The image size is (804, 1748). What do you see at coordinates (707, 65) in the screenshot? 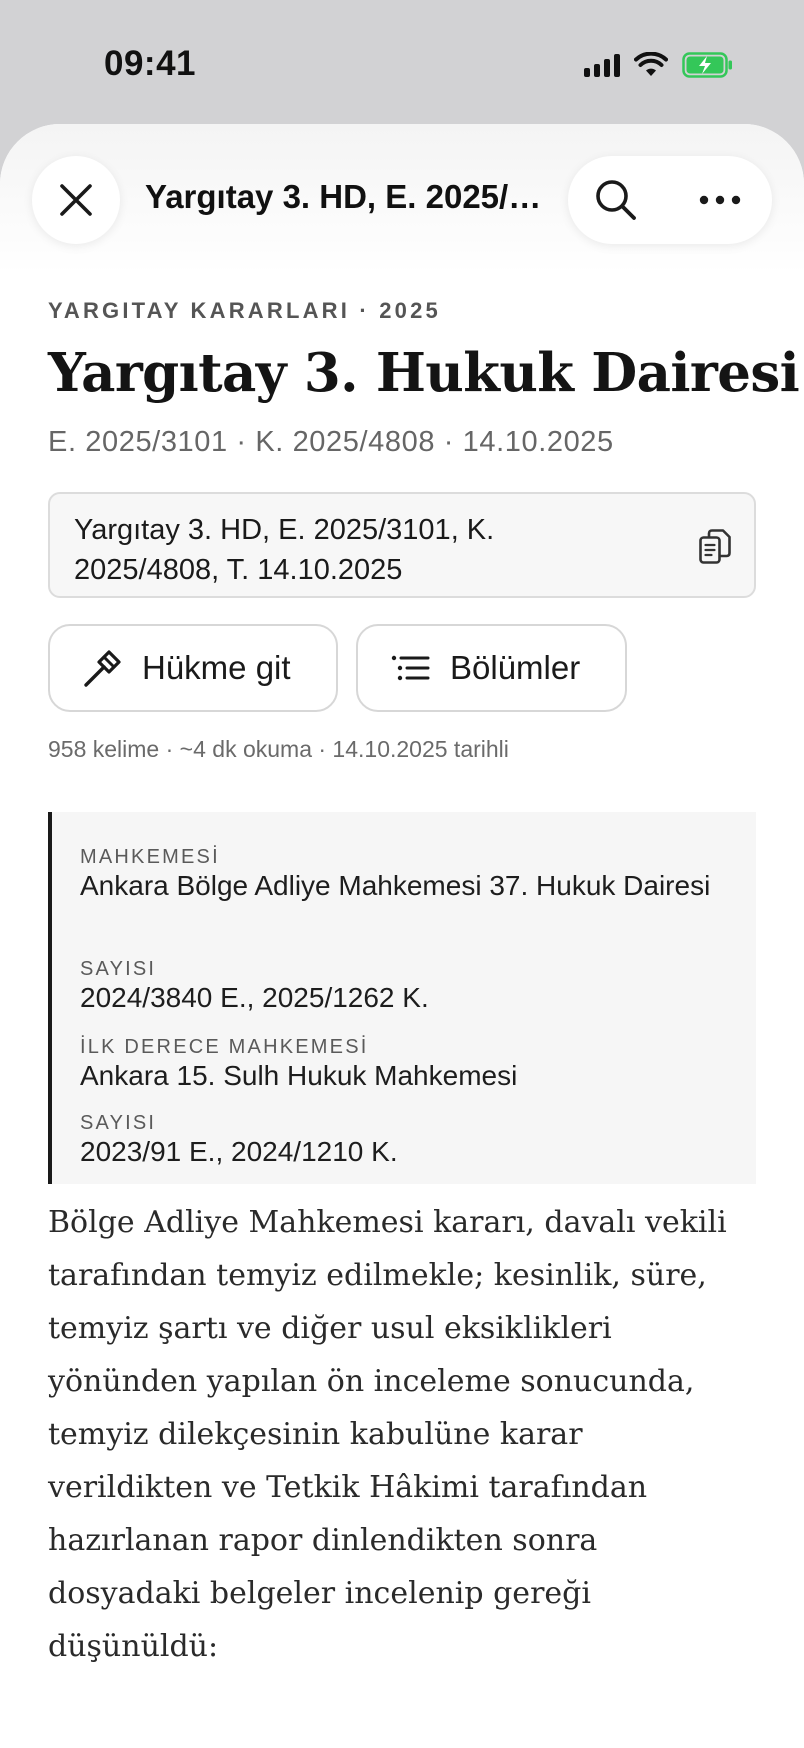
I see `battery-charging-icon` at bounding box center [707, 65].